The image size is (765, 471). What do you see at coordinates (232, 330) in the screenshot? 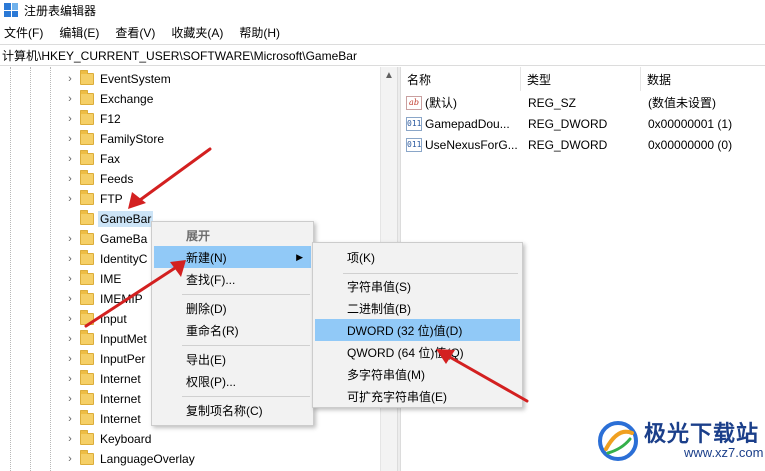
I see `menu-item-rename: 重命名(R)` at bounding box center [232, 330].